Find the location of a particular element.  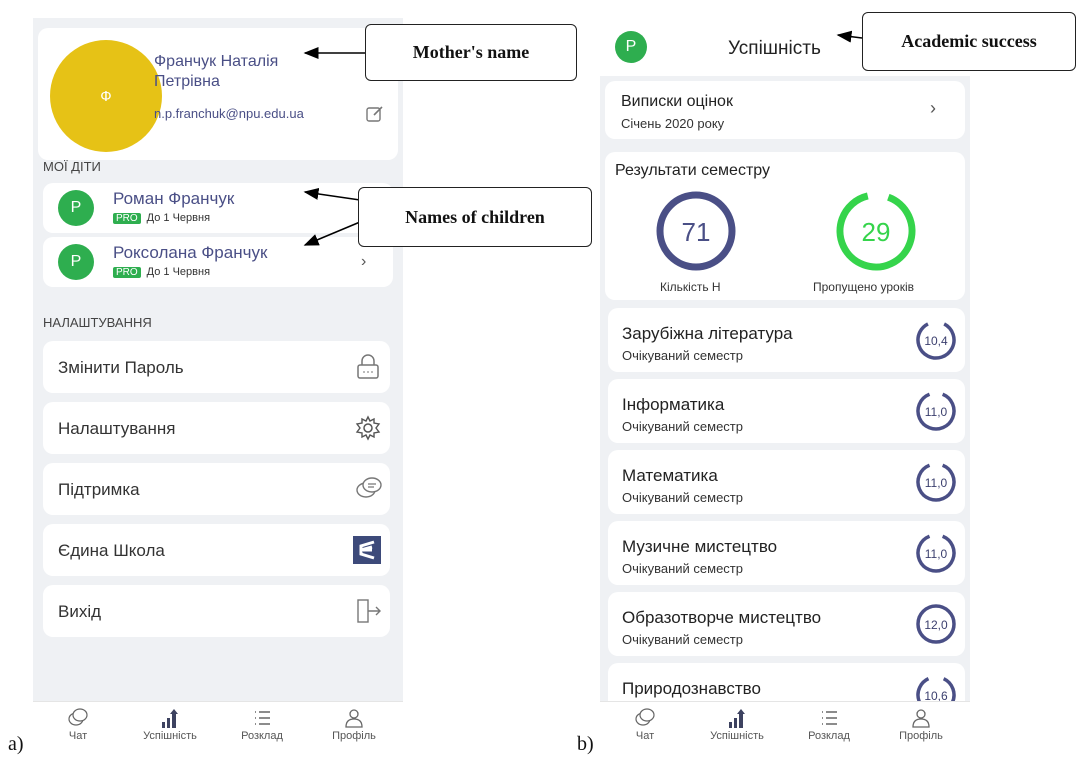

callout-children-names: Names of children is located at coordinates (475, 217).